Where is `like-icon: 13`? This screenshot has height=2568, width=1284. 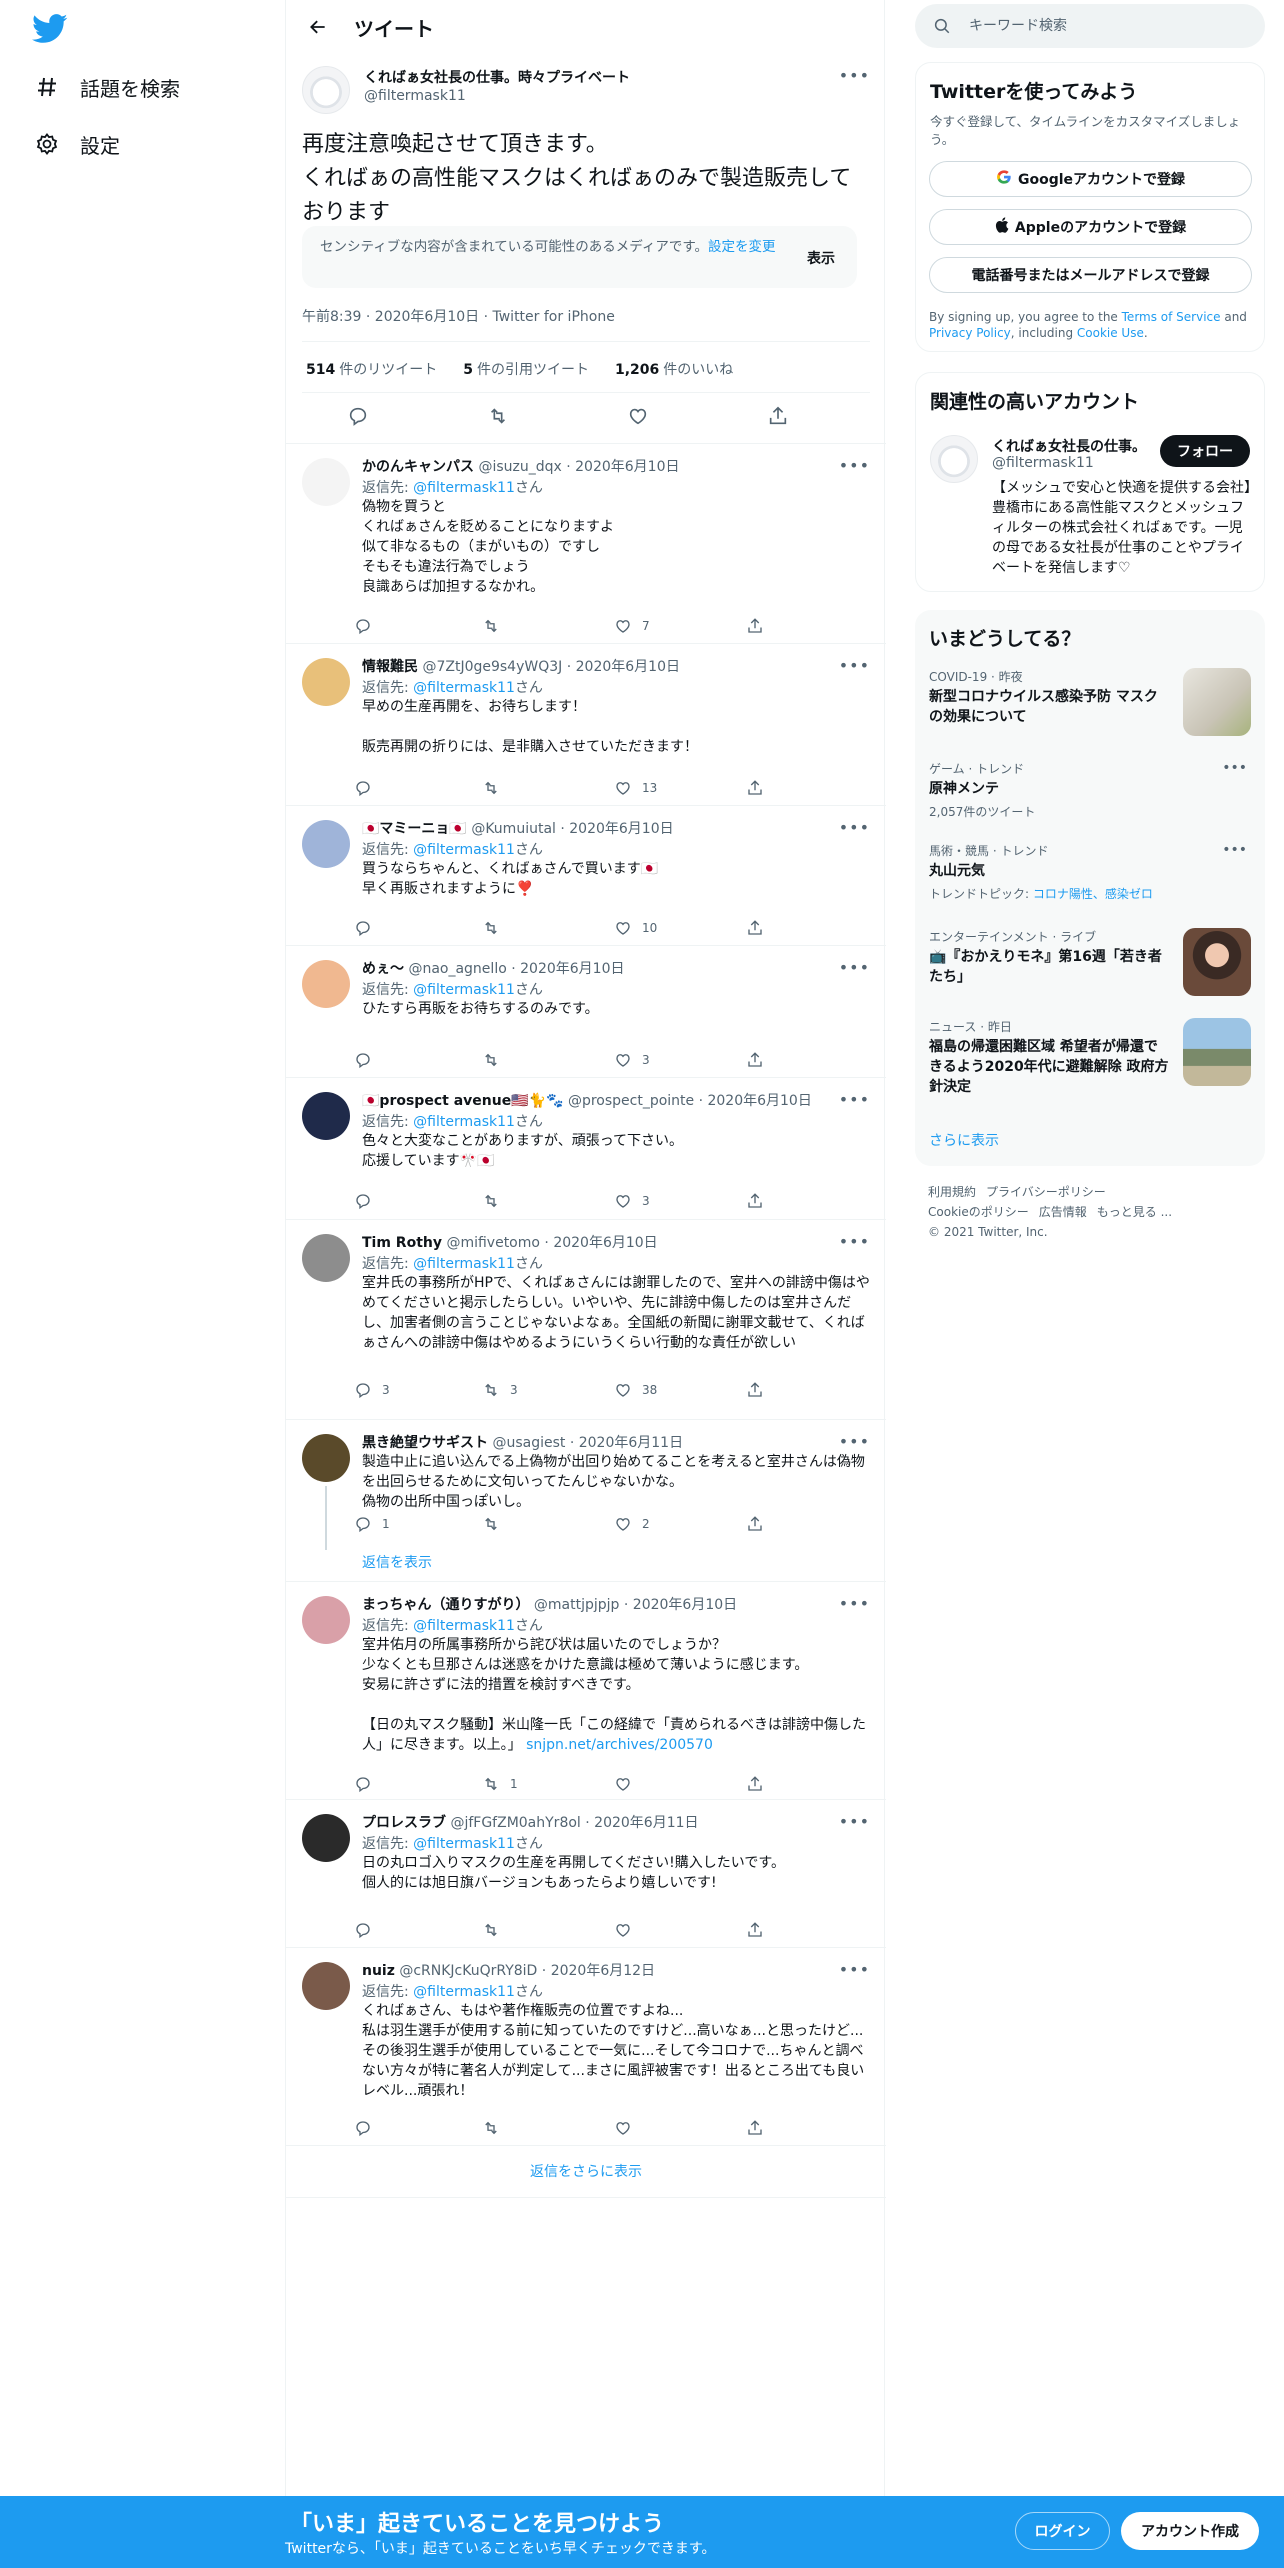 like-icon: 13 is located at coordinates (635, 788).